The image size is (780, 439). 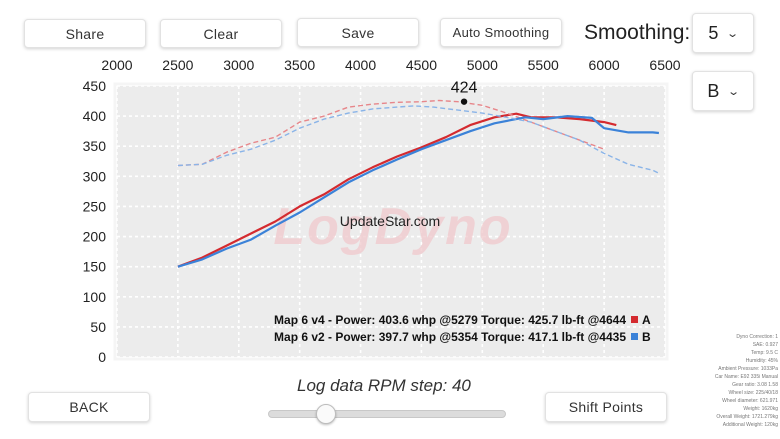 What do you see at coordinates (723, 91) in the screenshot?
I see `file-select: B ⌄` at bounding box center [723, 91].